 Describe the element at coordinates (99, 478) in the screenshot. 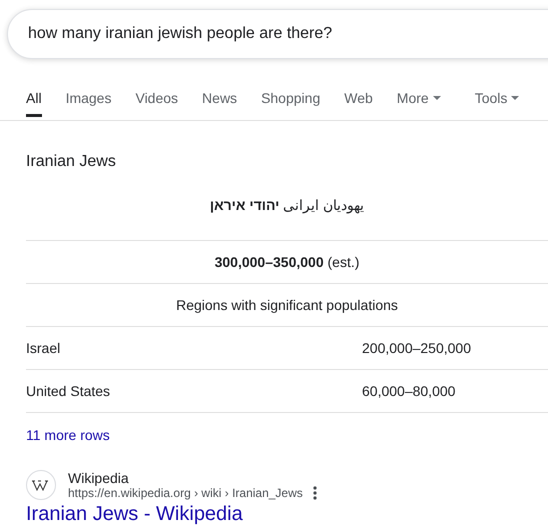

I see `site-name: Wikipedia` at that location.